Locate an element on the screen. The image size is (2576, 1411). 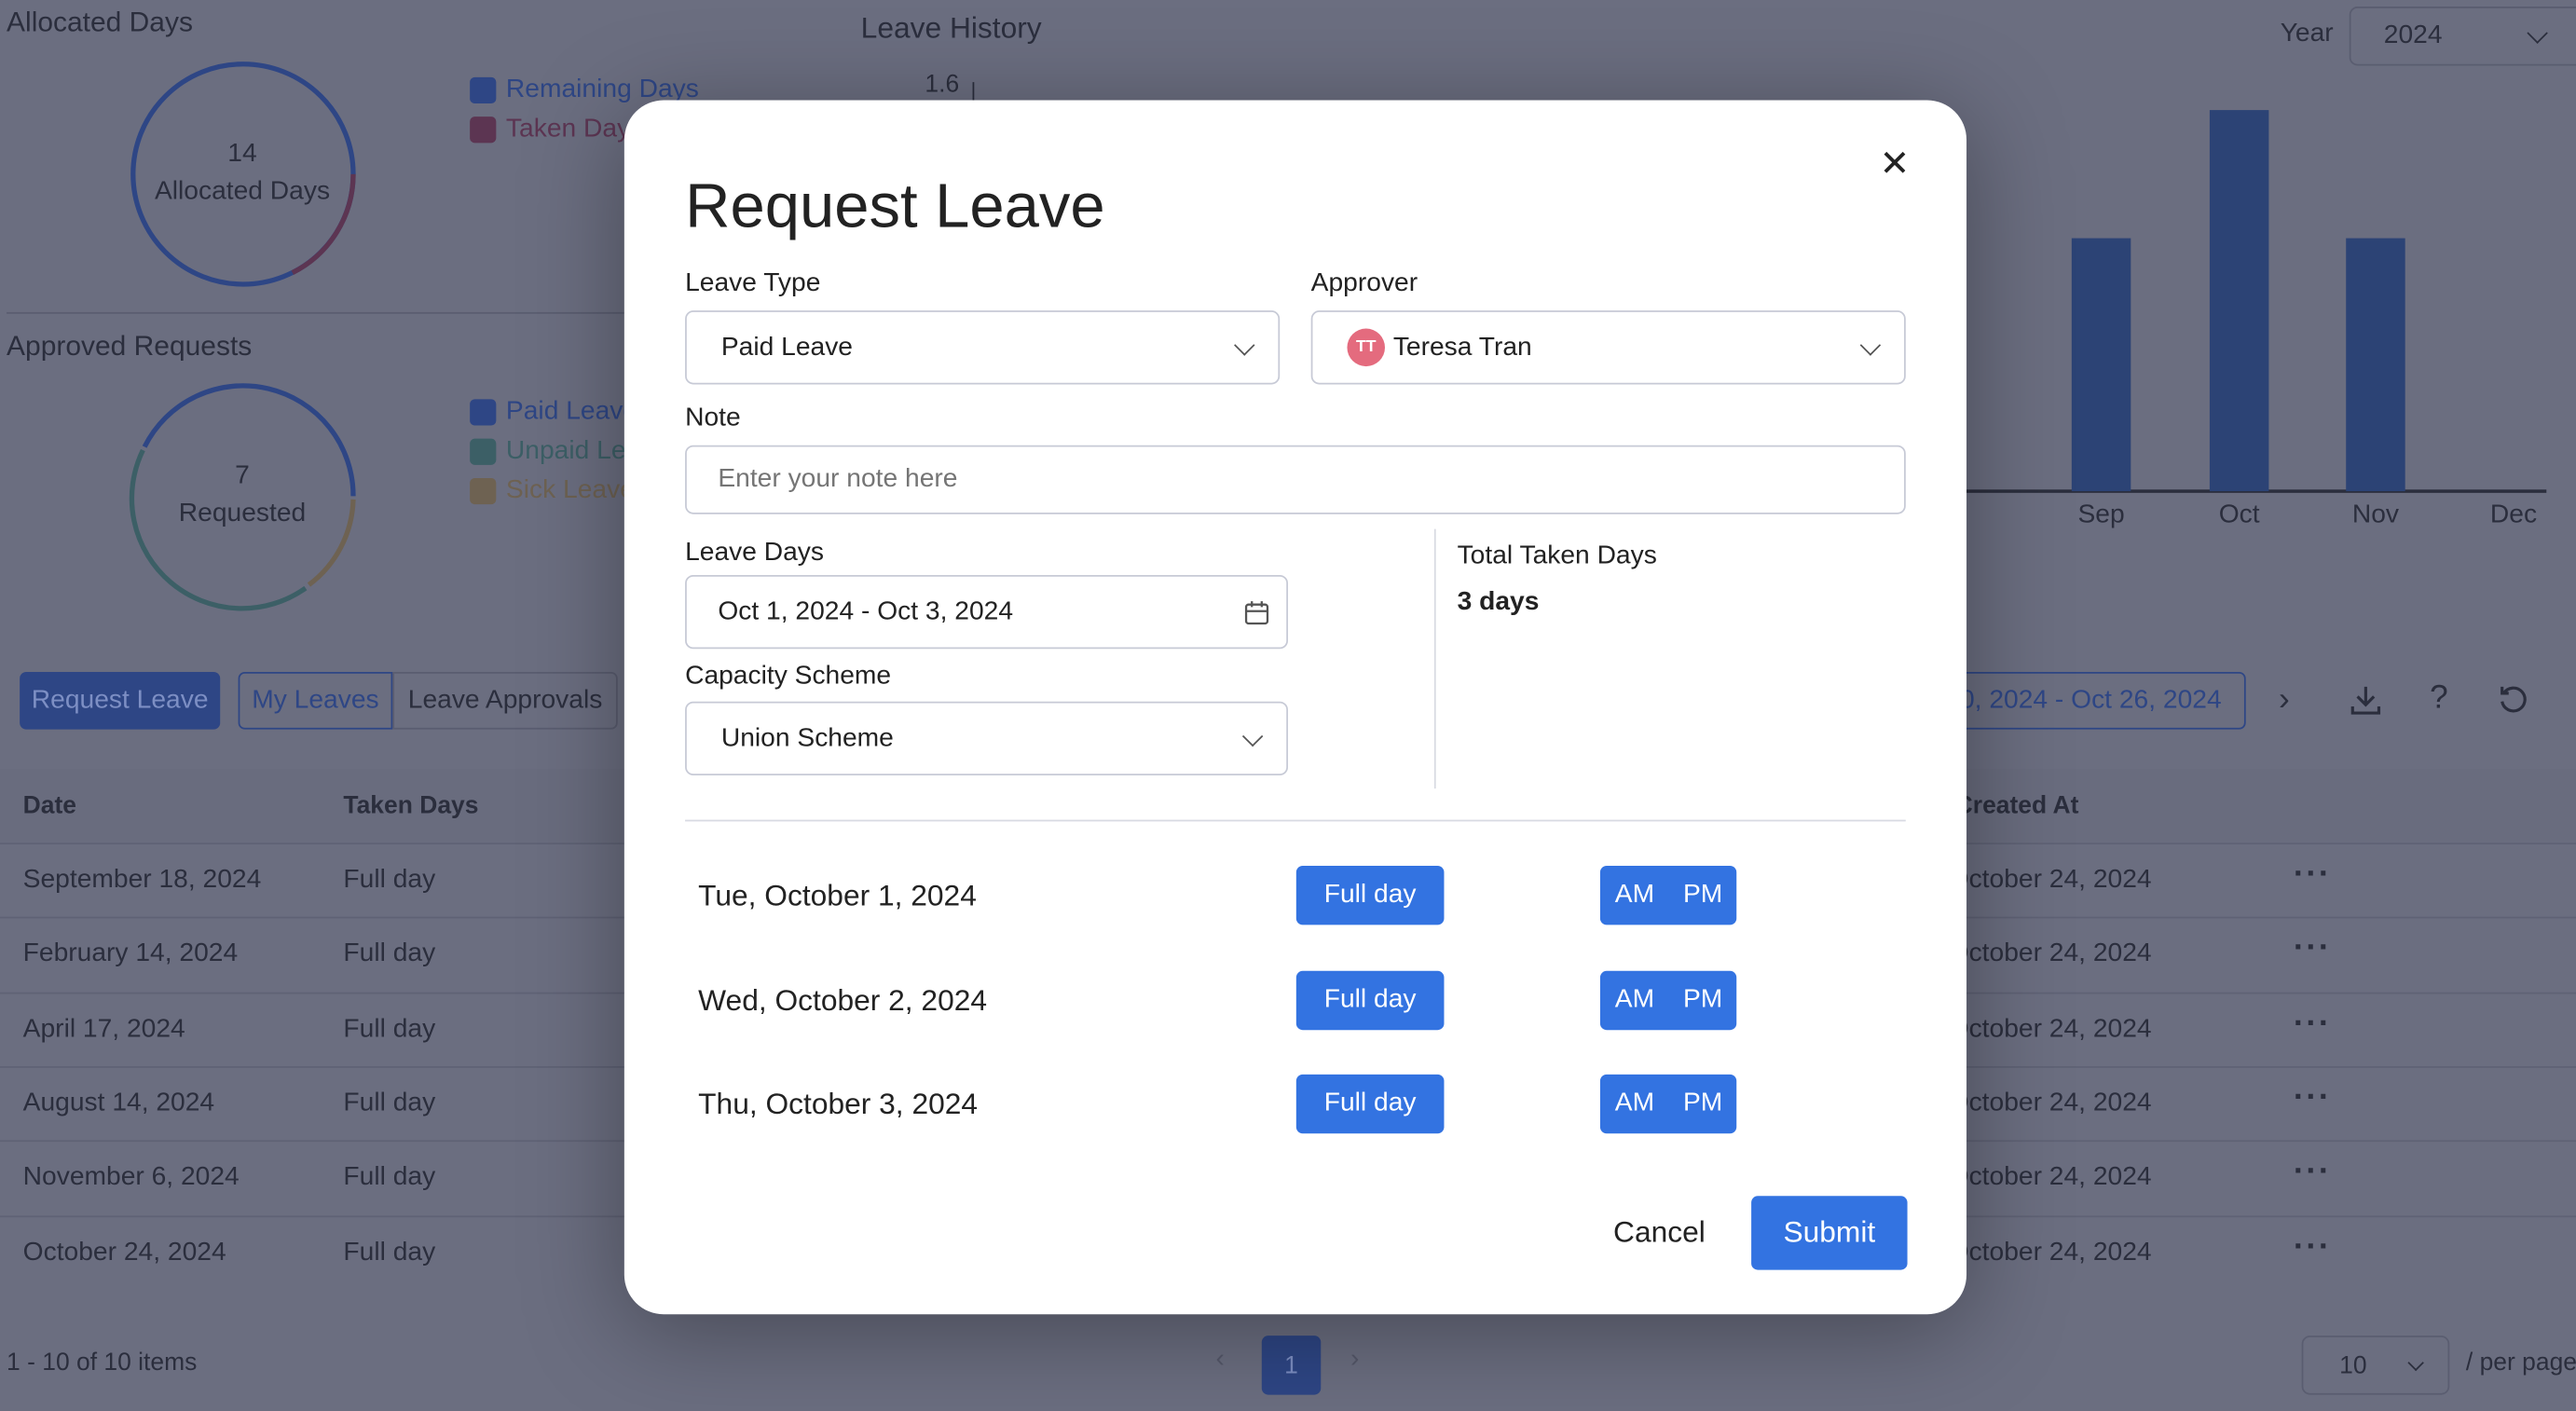
close-icon: ✕ is located at coordinates (1895, 164).